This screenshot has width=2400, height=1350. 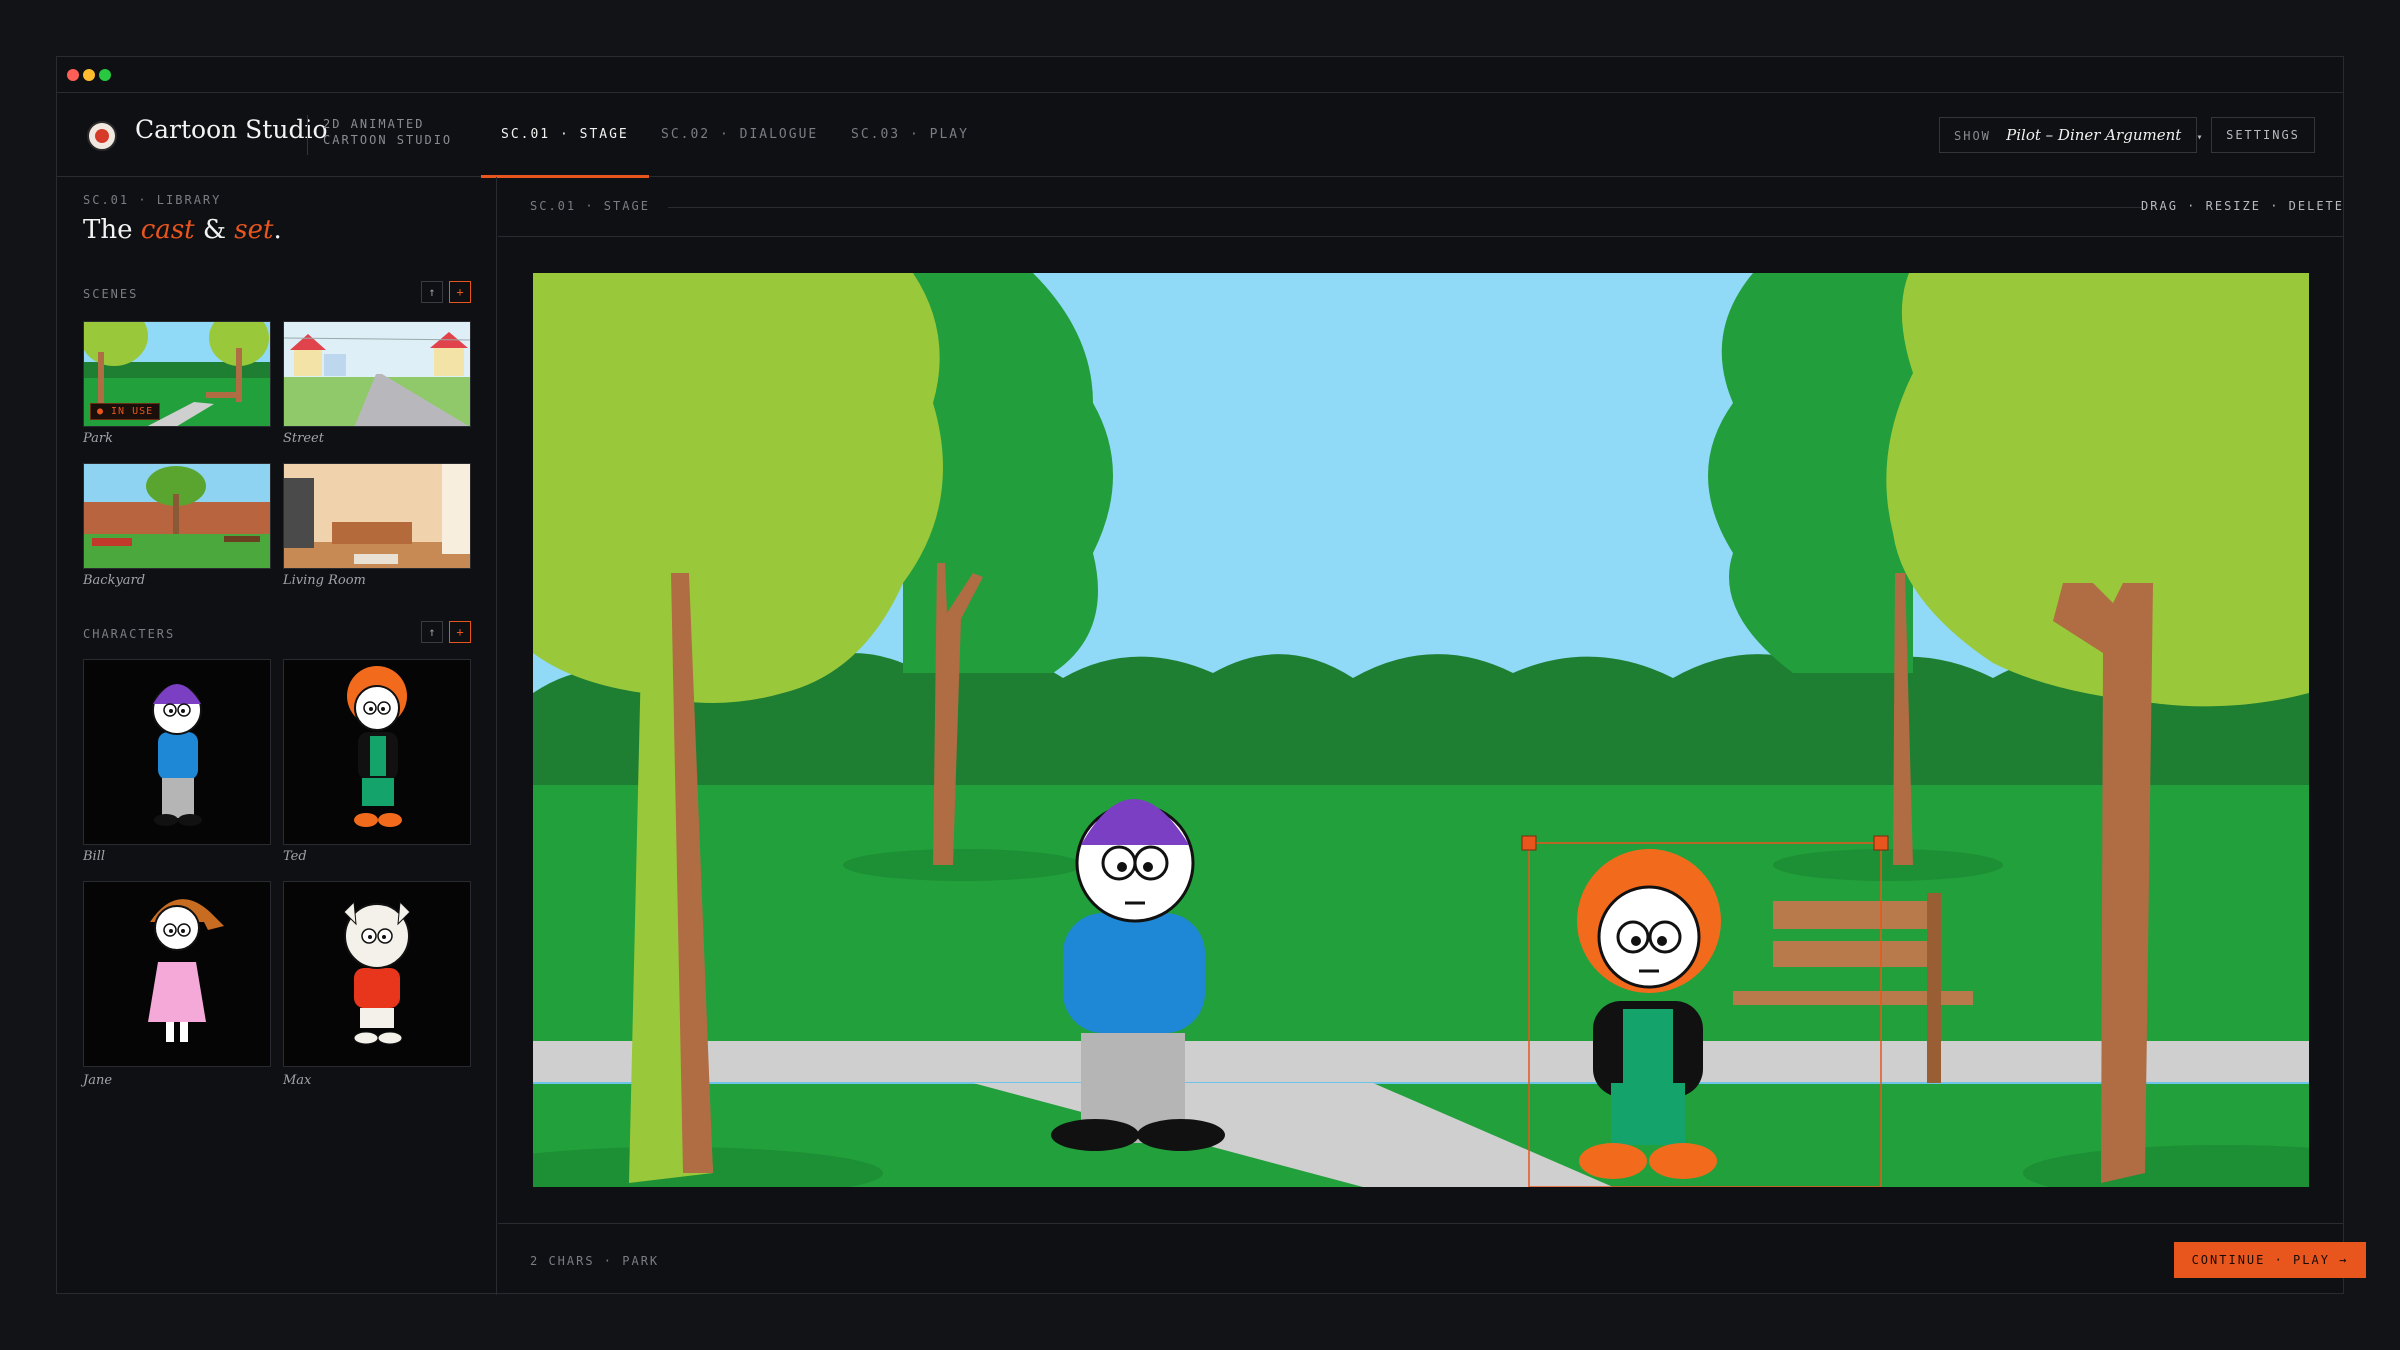 I want to click on resize-handle-top-right, so click(x=1881, y=843).